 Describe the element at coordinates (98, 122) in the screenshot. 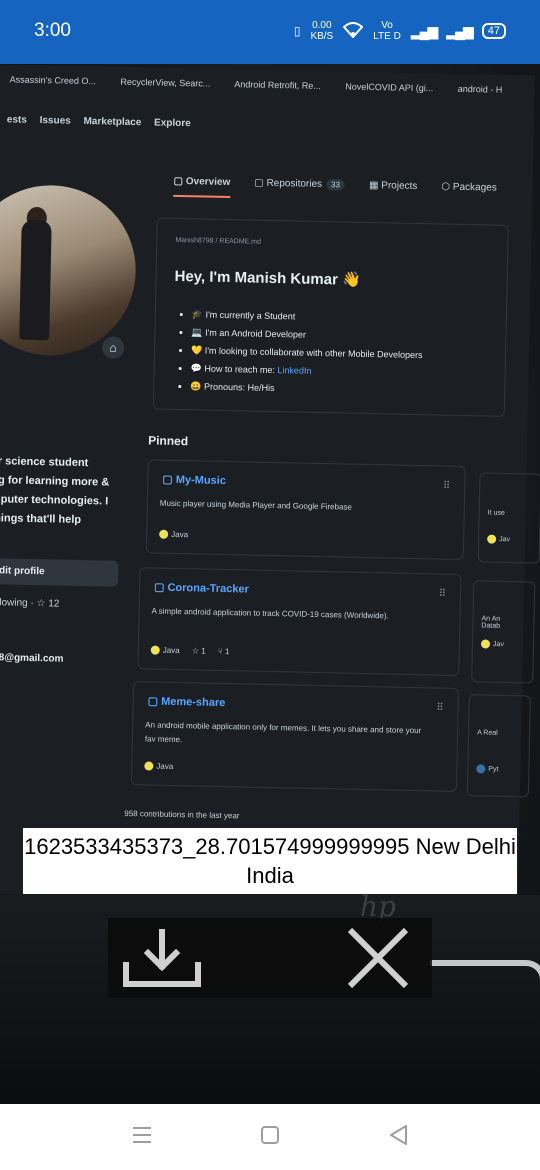

I see `github-nav: ests Issues Marketplace Explore` at that location.